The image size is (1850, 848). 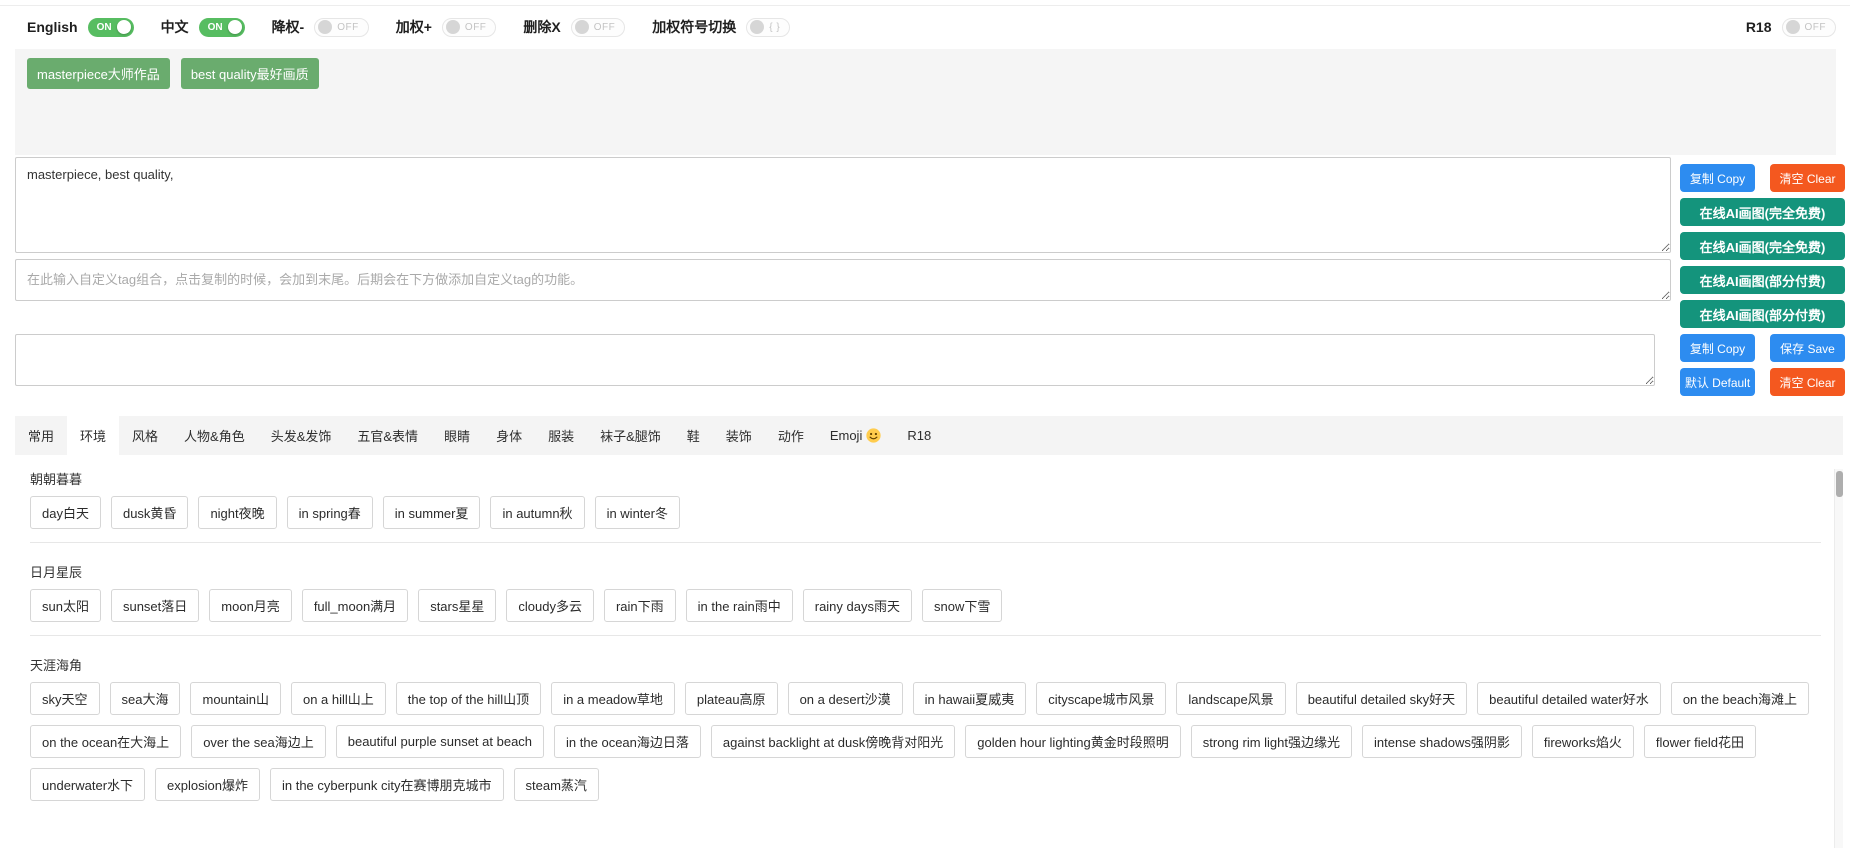 I want to click on selected-tag-chip: masterpiece大师作品, so click(x=98, y=73).